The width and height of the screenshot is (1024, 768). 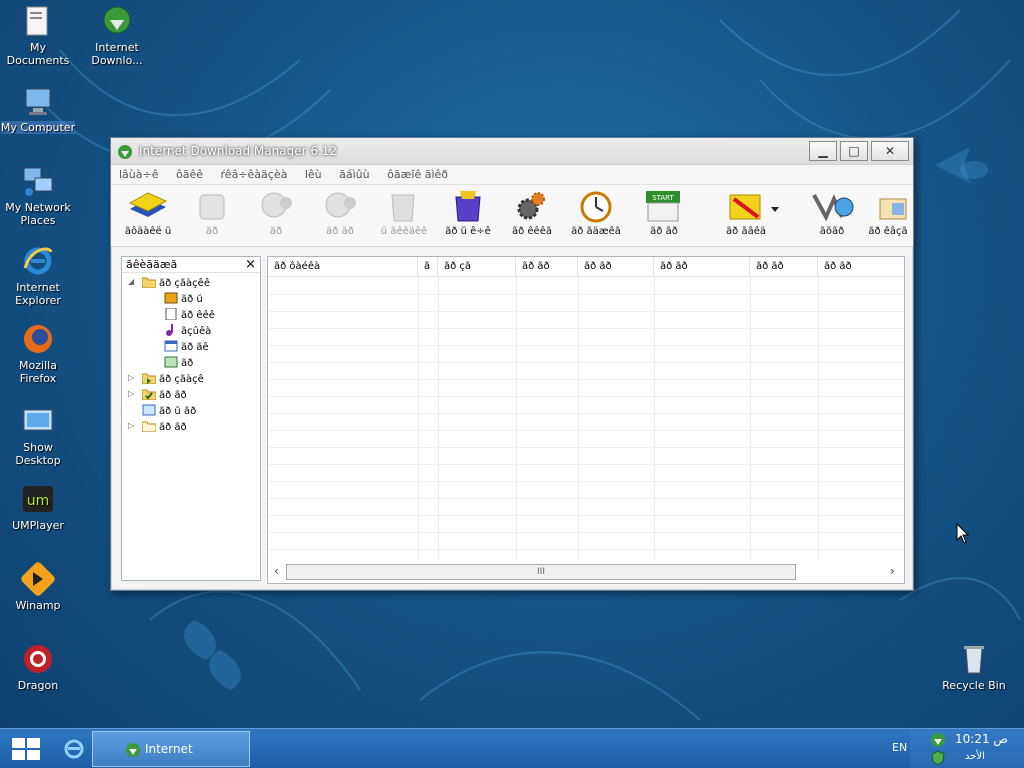 What do you see at coordinates (888, 231) in the screenshot?
I see `toolbar-label: ãð êâçã` at bounding box center [888, 231].